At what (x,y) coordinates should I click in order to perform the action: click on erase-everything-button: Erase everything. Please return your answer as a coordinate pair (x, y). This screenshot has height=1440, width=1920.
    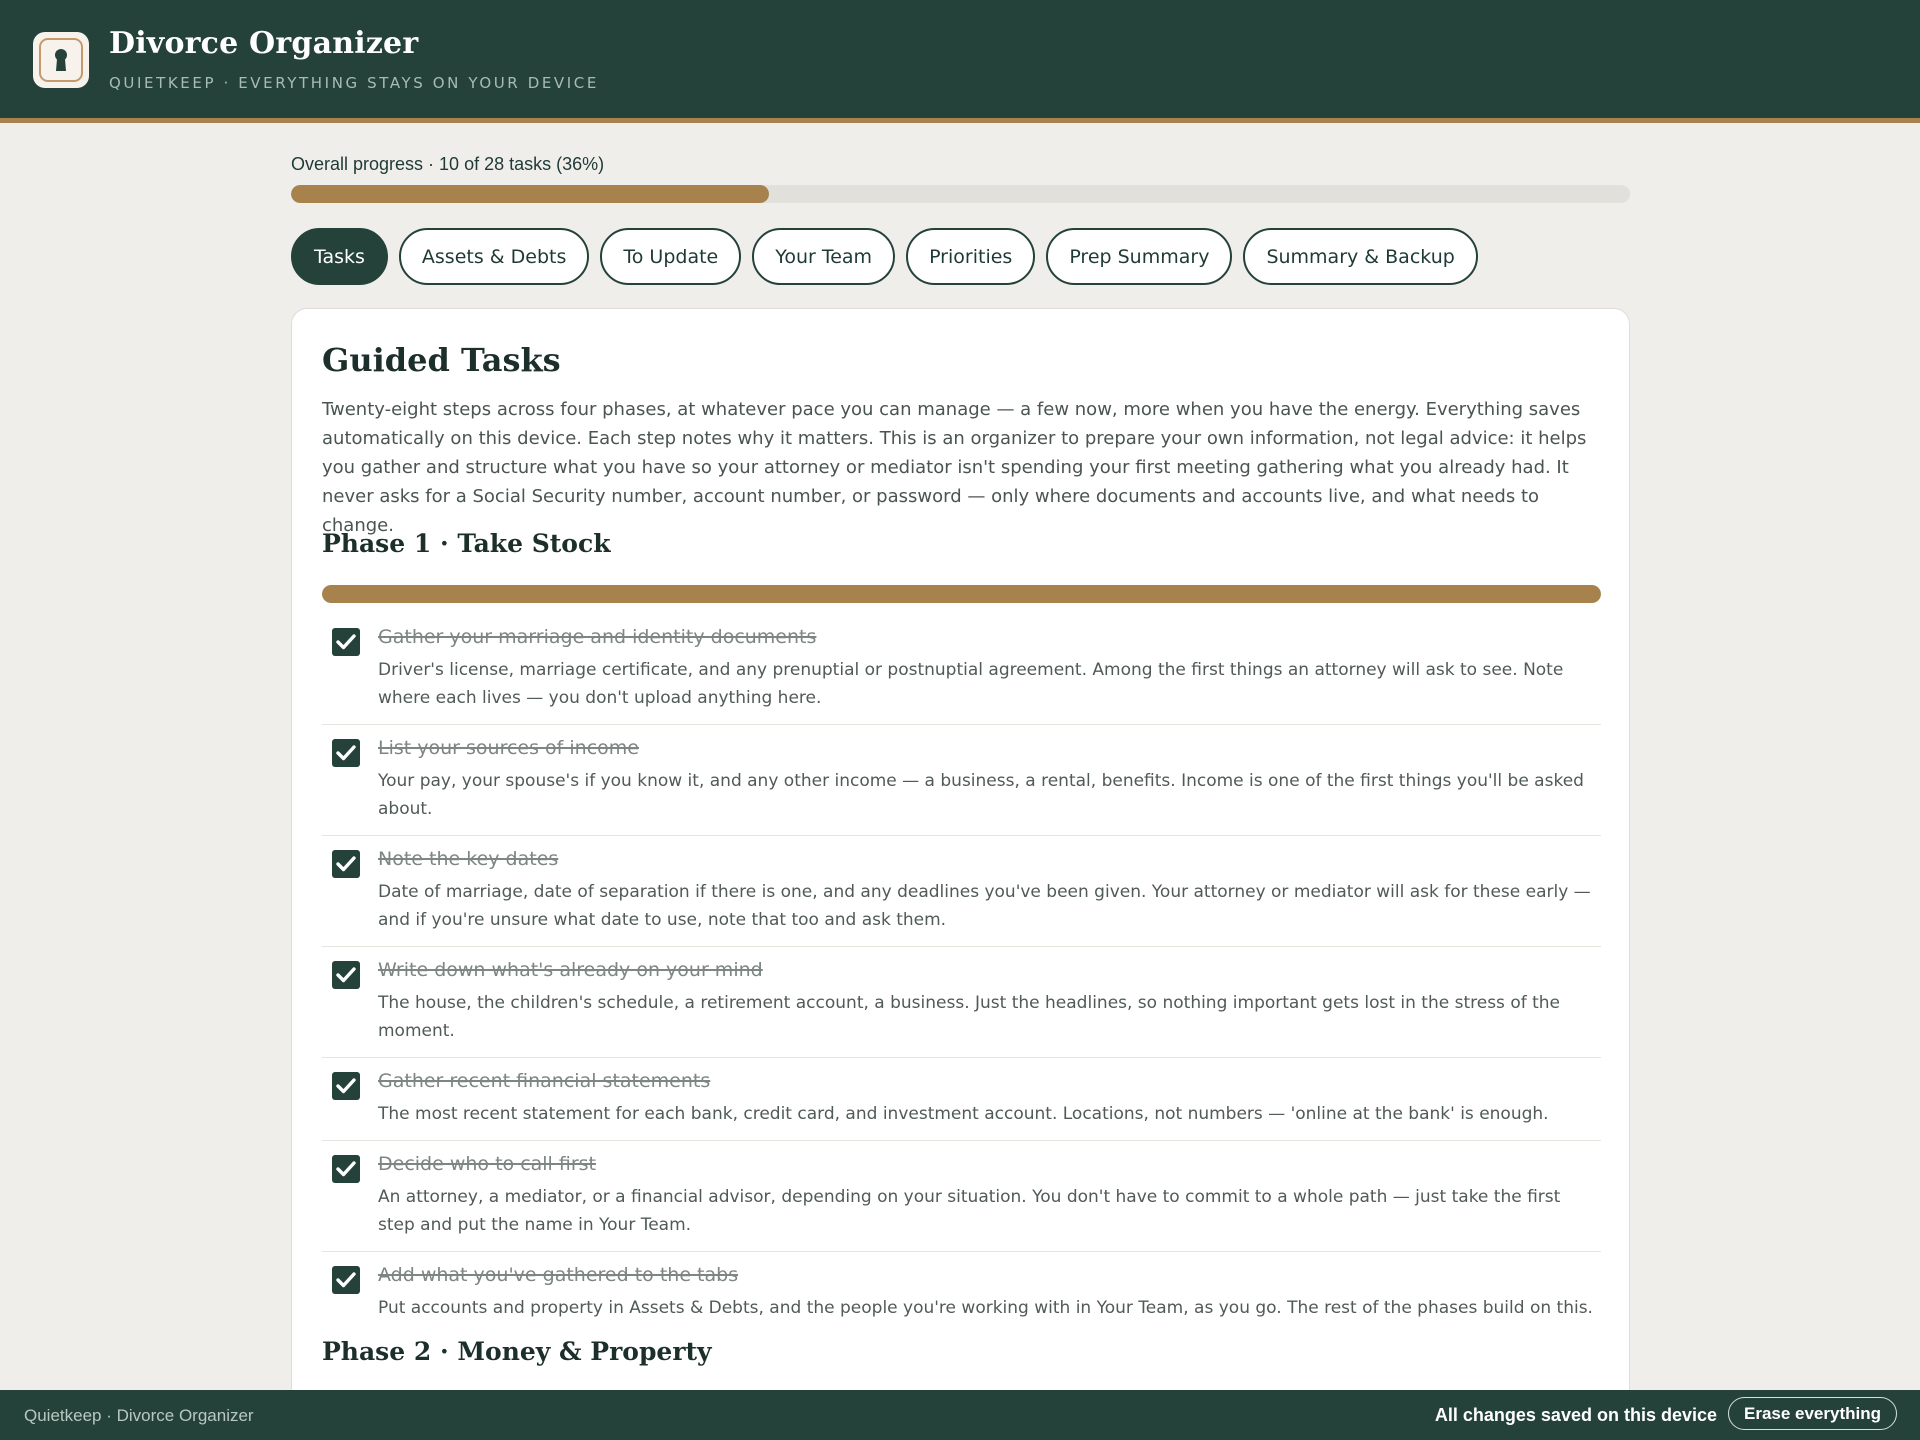
    Looking at the image, I should click on (1812, 1413).